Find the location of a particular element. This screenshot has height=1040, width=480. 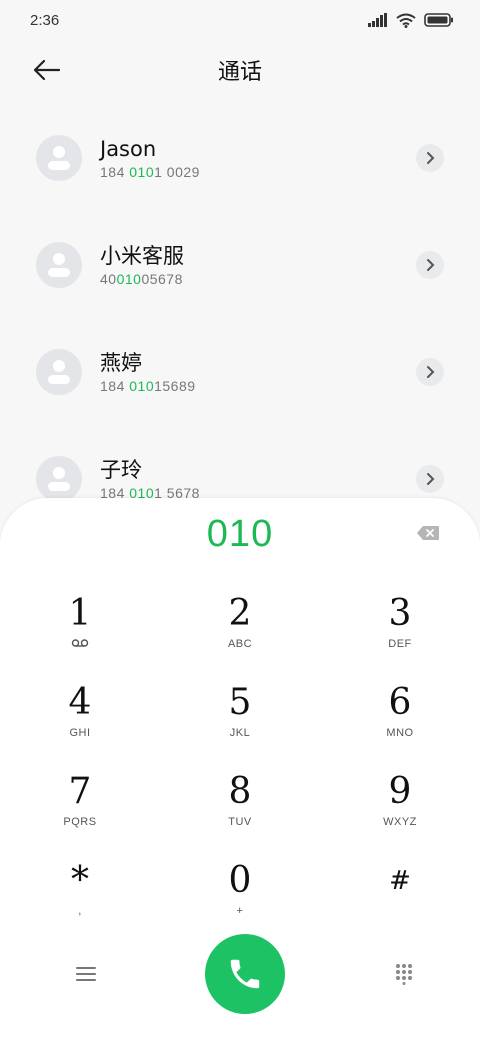

phone-icon is located at coordinates (245, 974).